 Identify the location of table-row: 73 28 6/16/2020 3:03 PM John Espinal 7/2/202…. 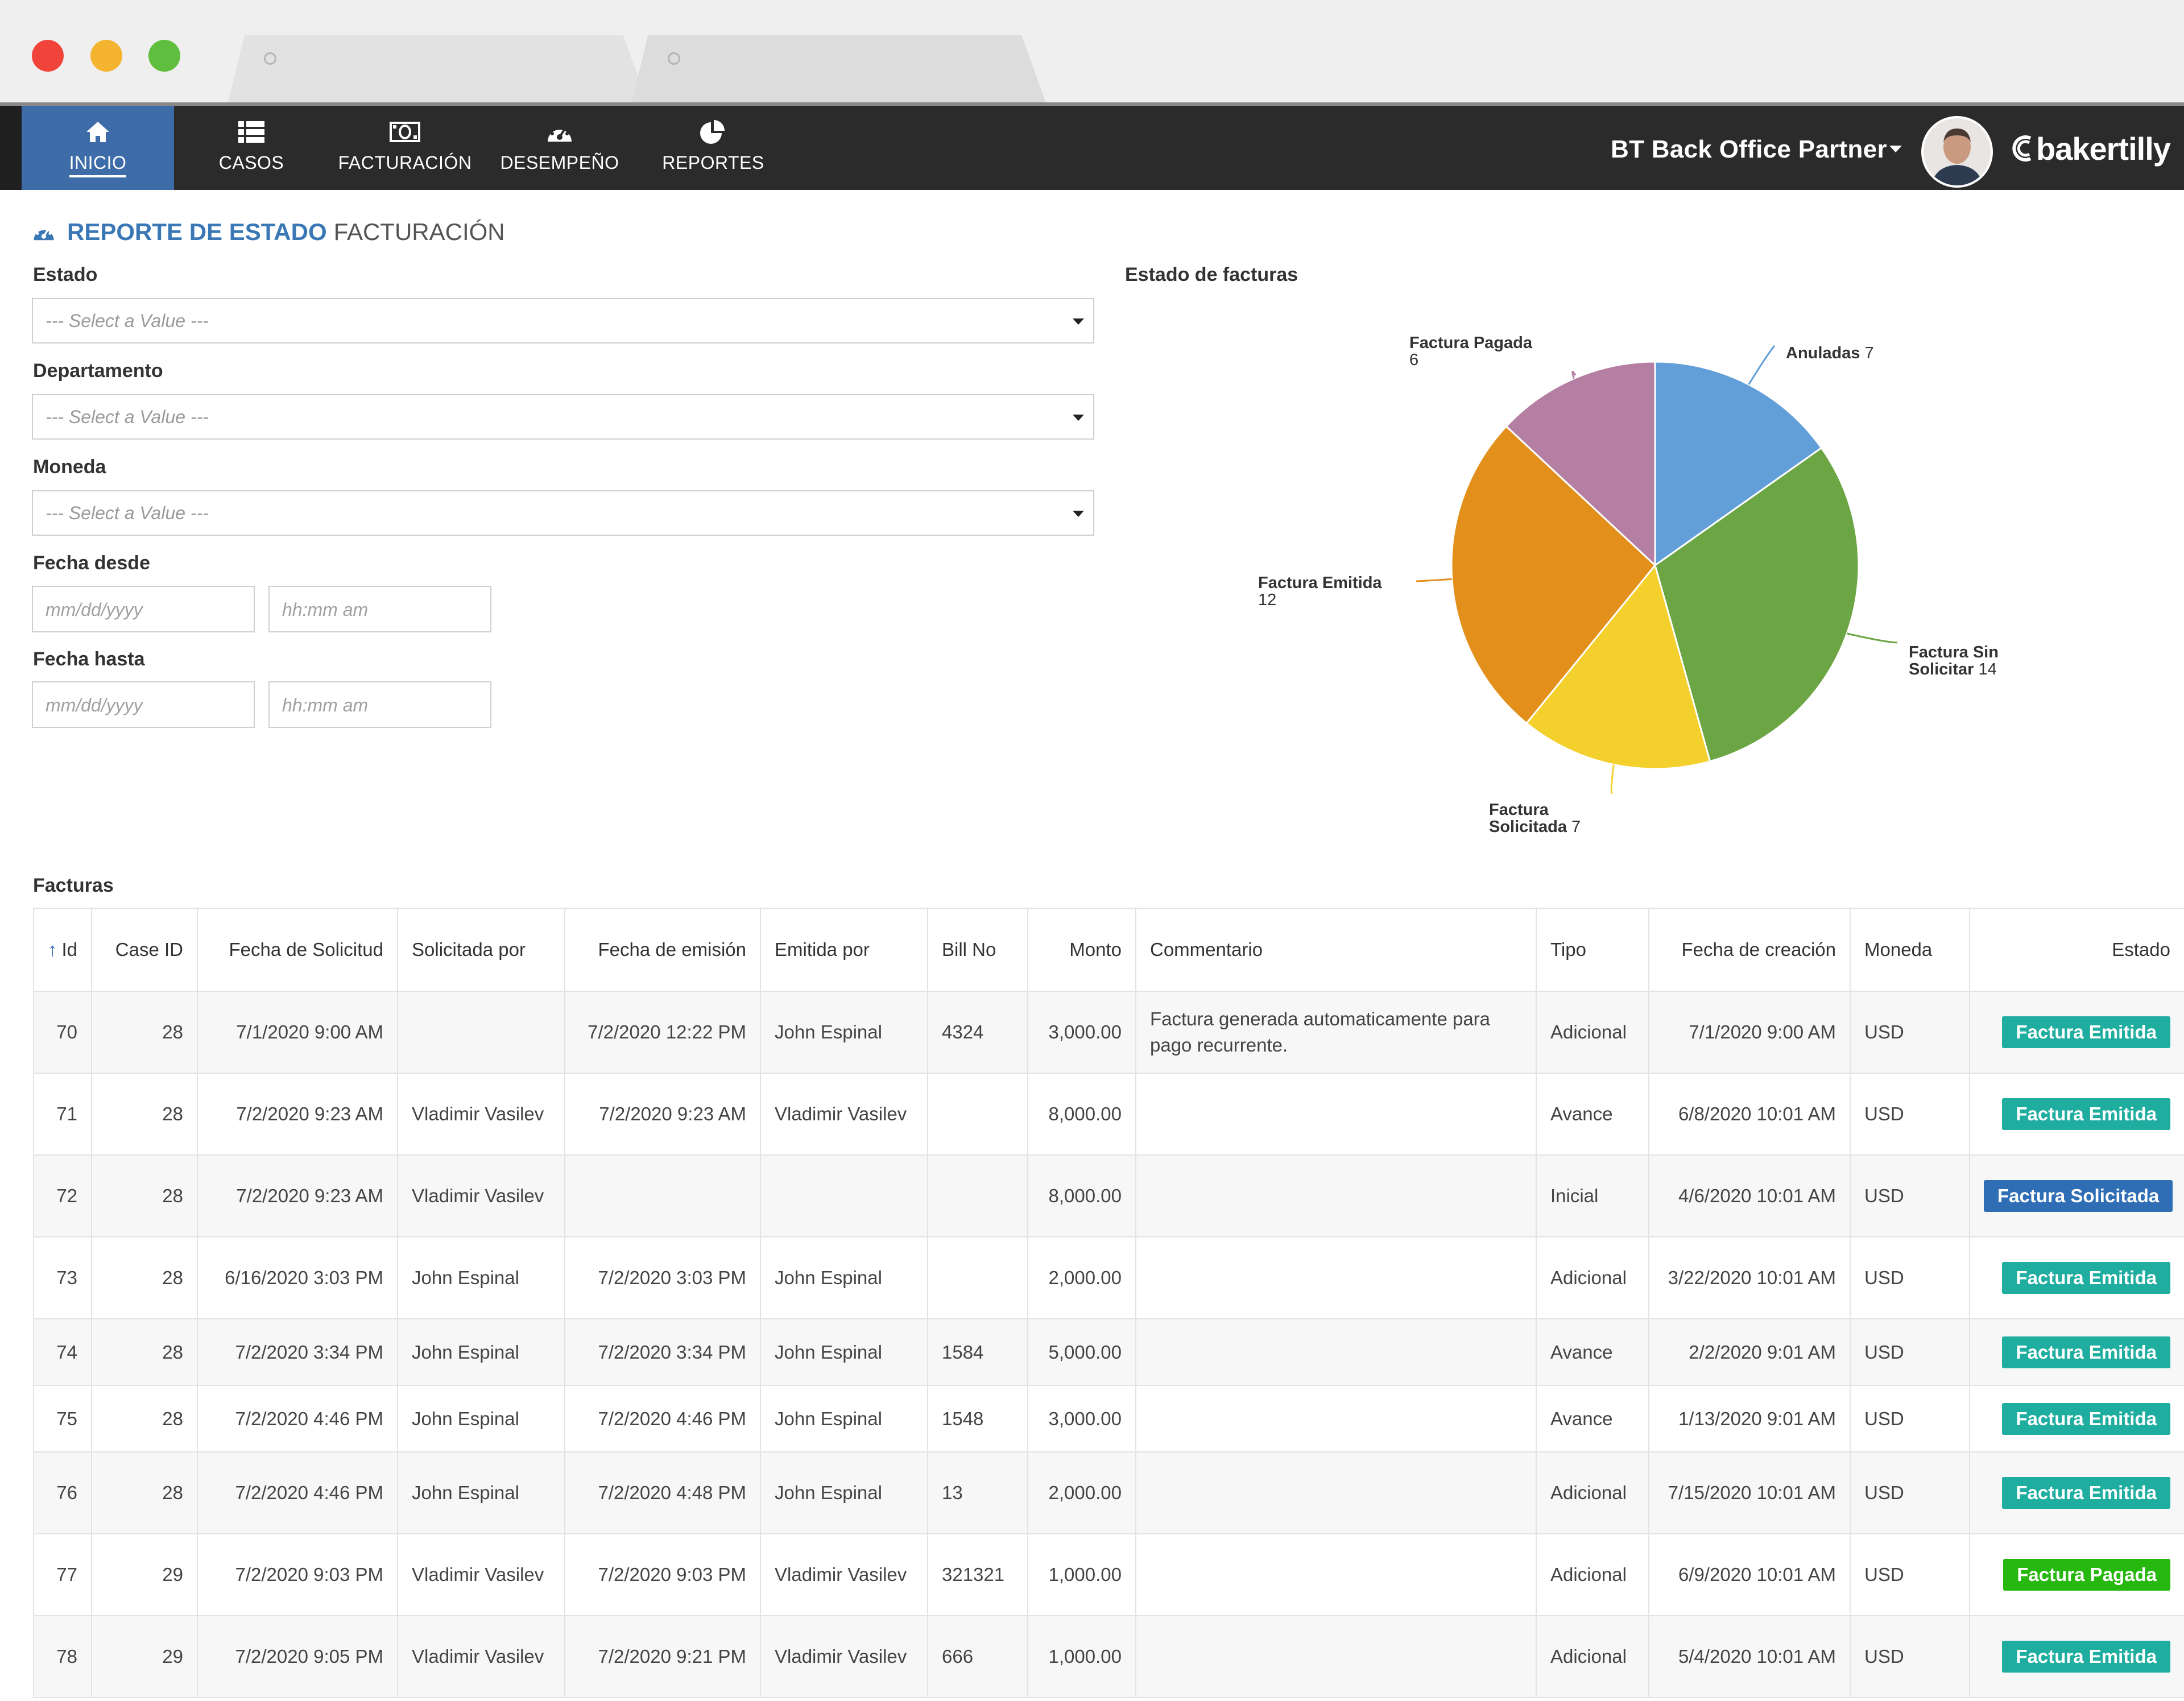
(1108, 1278).